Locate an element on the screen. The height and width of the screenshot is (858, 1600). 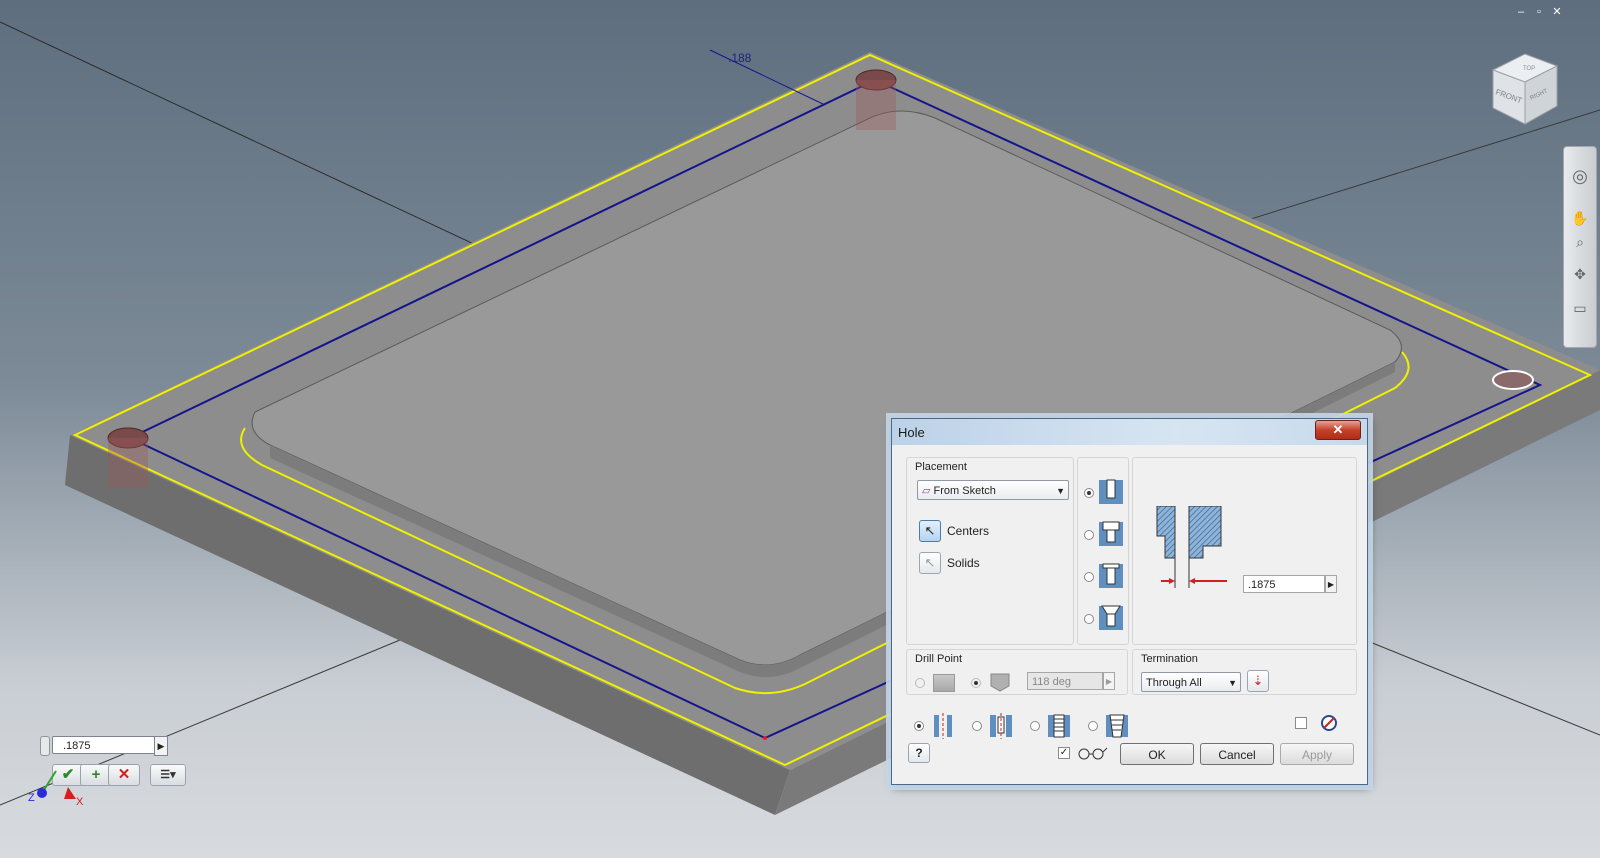
infer-ifeatures-checkbox is located at coordinates (1301, 723).